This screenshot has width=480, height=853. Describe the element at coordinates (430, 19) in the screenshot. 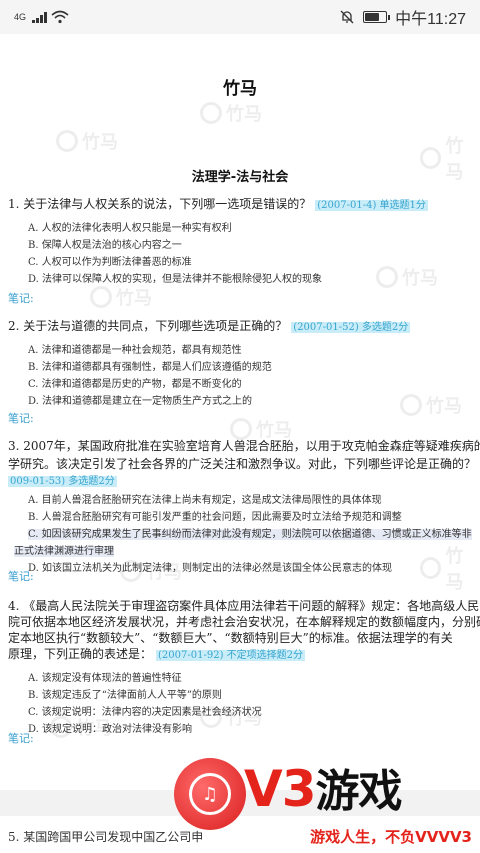

I see `clock: 中午11:27` at that location.